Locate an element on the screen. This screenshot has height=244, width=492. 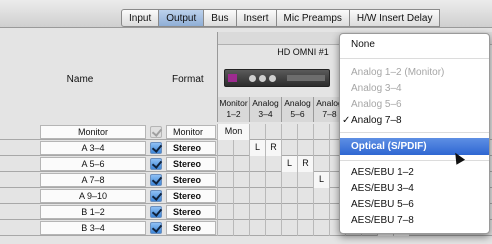
grid-cell: Mon is located at coordinates (233, 132).